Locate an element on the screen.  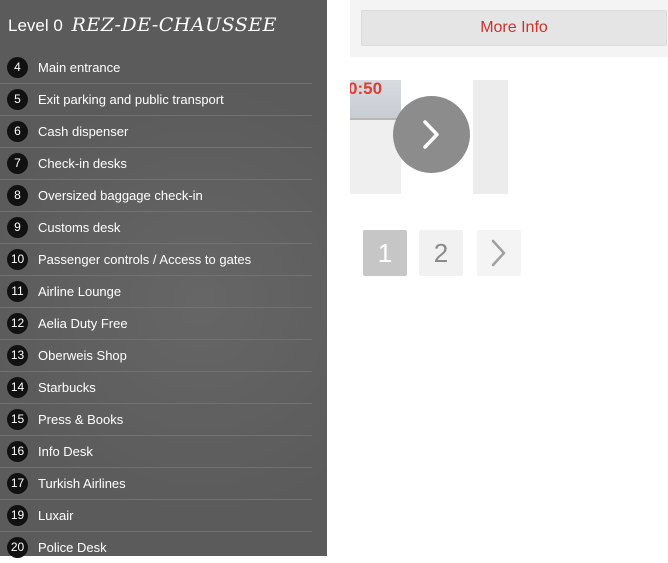
legend-item: 13 Oberweis Shop is located at coordinates (156, 356).